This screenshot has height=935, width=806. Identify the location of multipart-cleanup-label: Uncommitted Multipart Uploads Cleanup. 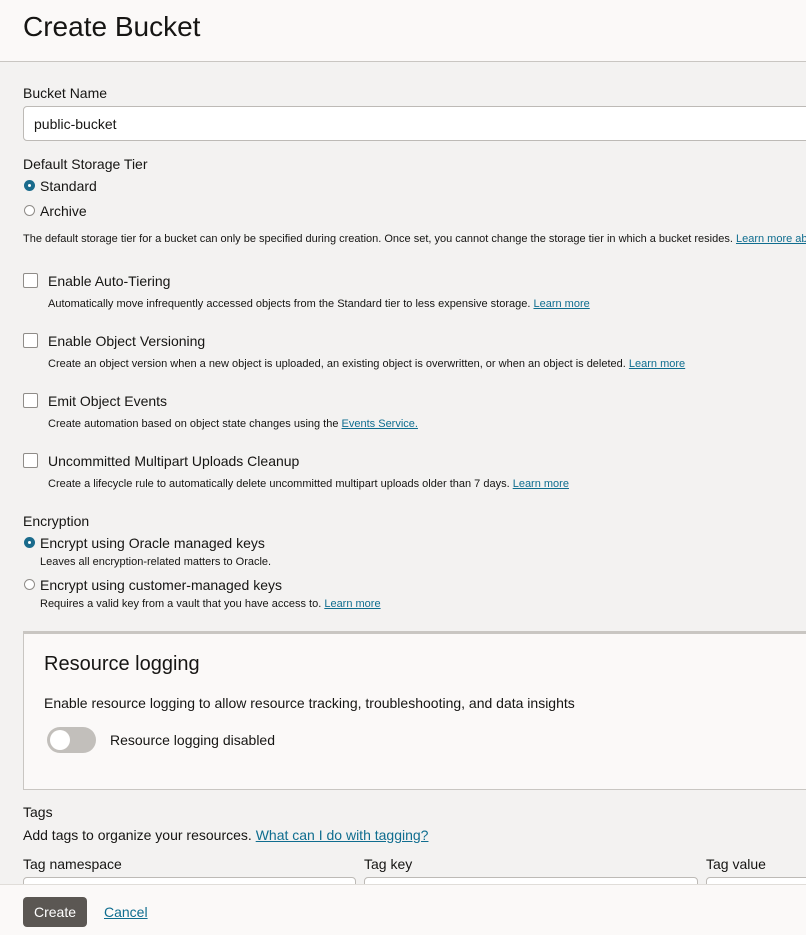
(173, 461).